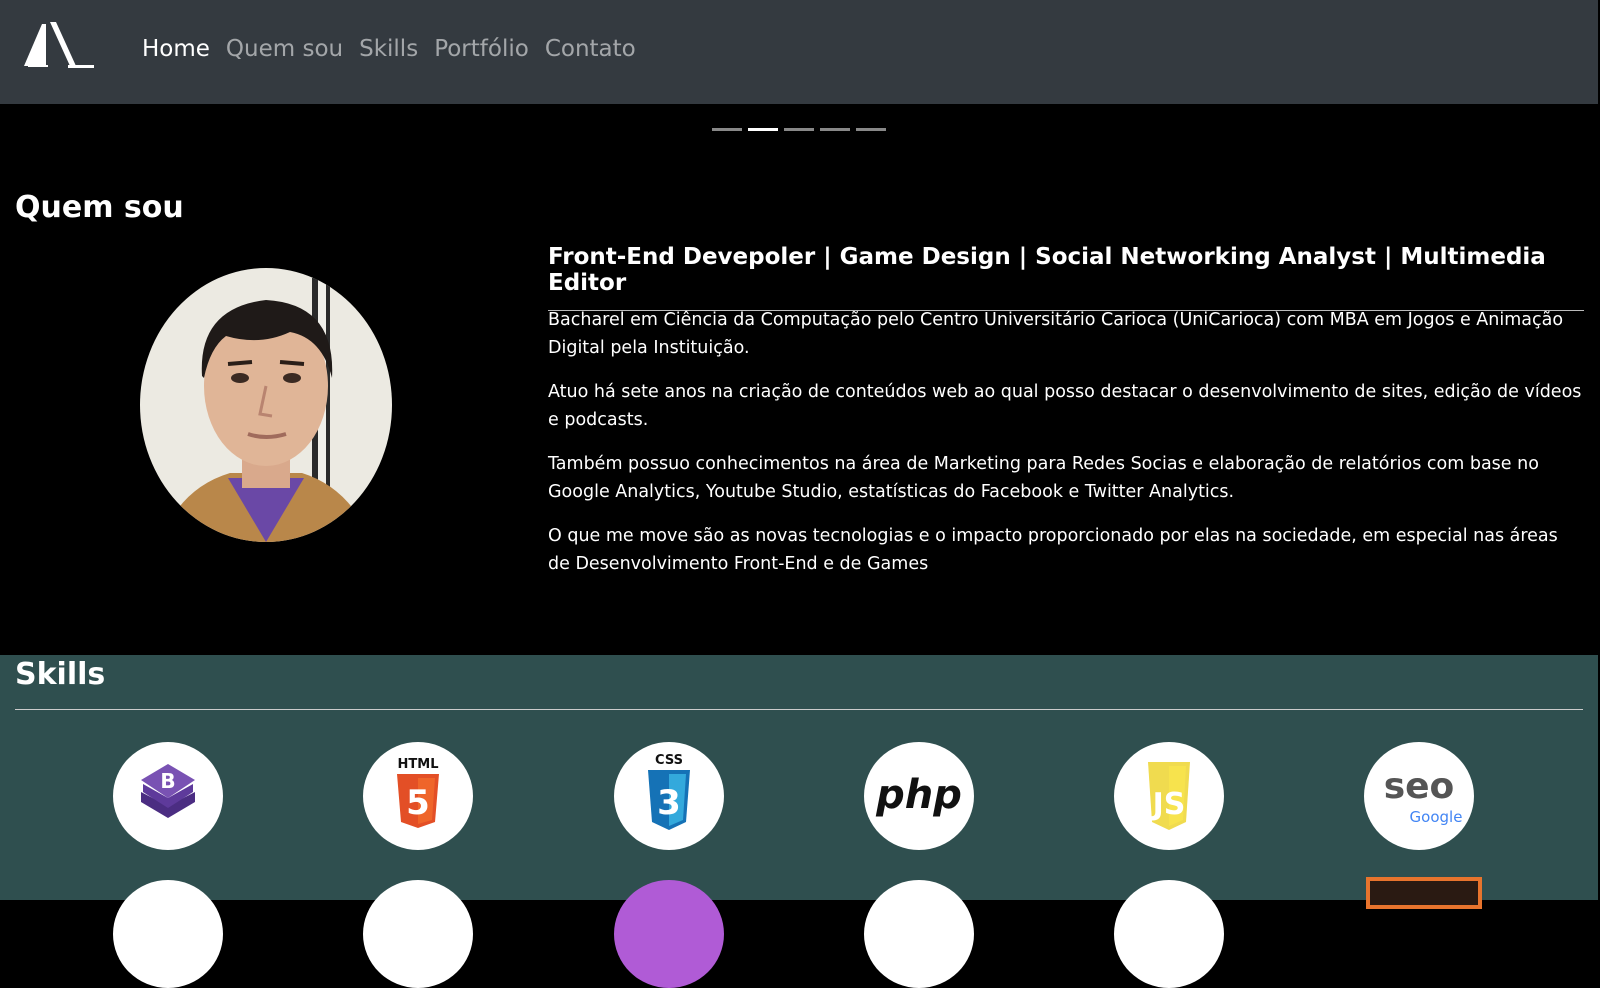 This screenshot has height=988, width=1600. Describe the element at coordinates (176, 49) in the screenshot. I see `nav-home: Home` at that location.